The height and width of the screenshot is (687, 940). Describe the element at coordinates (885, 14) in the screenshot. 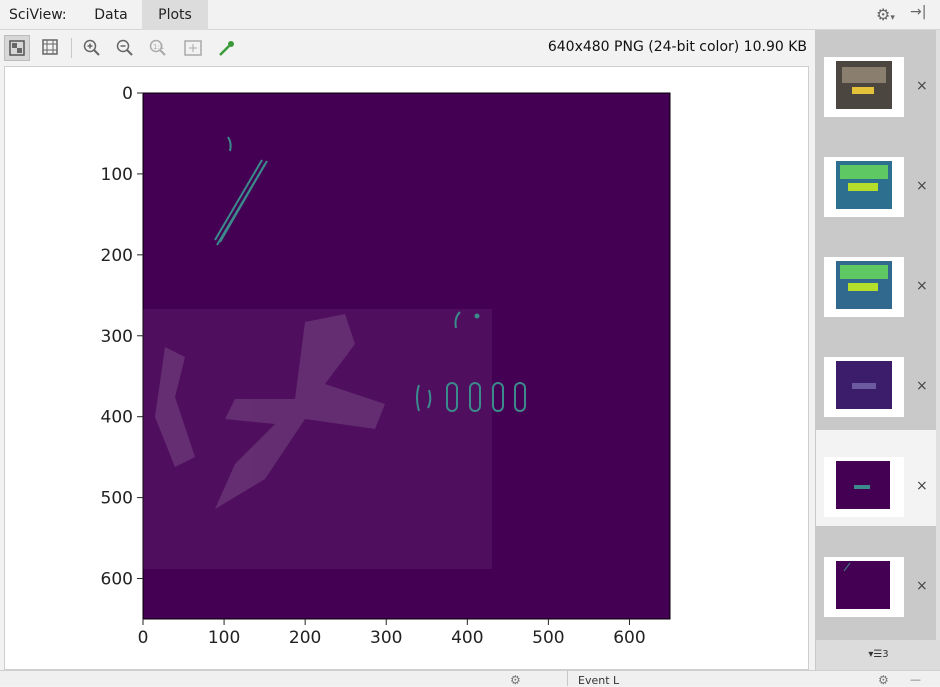

I see `settings-gear-icon: ⚙▾` at that location.